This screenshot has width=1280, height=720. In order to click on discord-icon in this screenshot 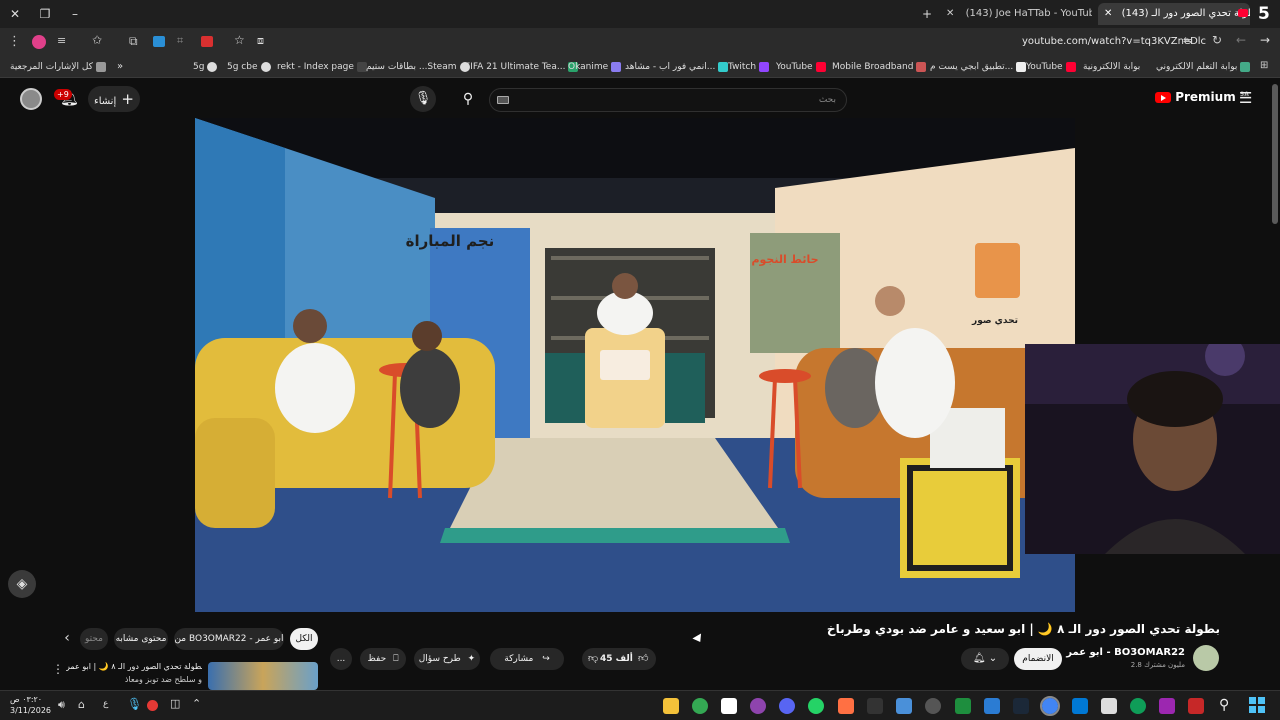, I will do `click(787, 706)`.